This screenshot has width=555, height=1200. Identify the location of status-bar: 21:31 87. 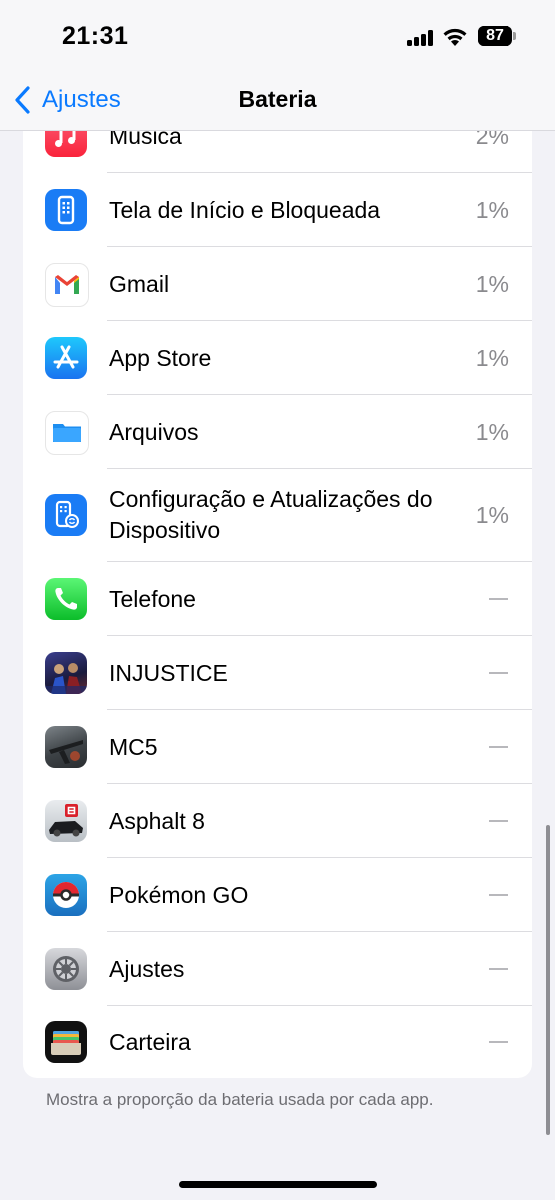
(277, 37).